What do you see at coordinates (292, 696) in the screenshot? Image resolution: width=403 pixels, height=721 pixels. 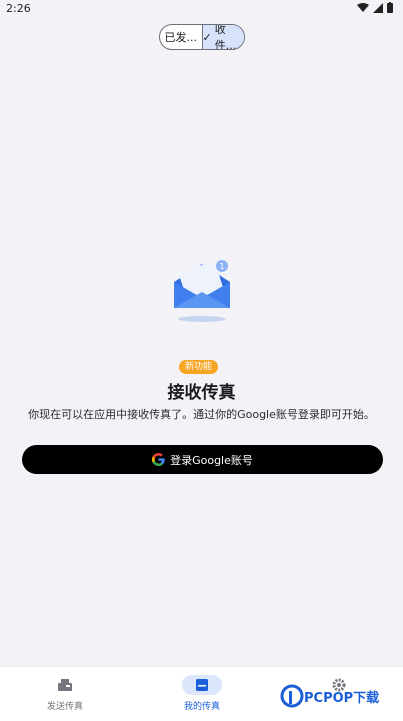 I see `pcpop-logo-icon` at bounding box center [292, 696].